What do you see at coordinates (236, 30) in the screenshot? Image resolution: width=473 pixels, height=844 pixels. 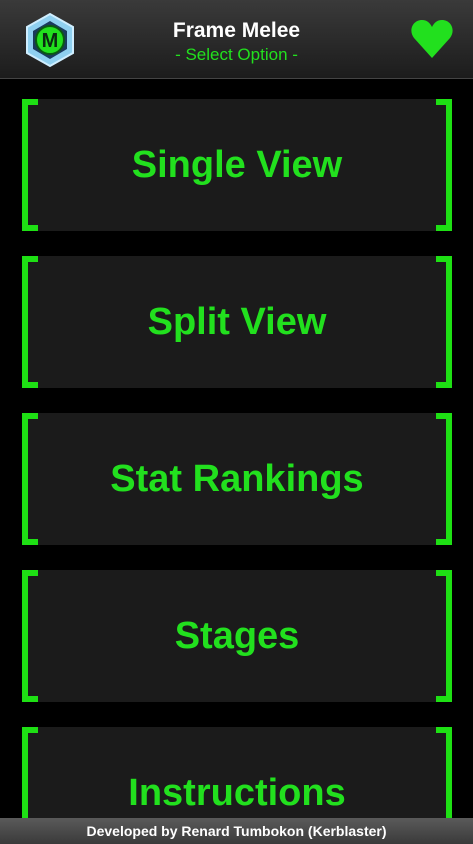 I see `app-title: Frame Melee` at bounding box center [236, 30].